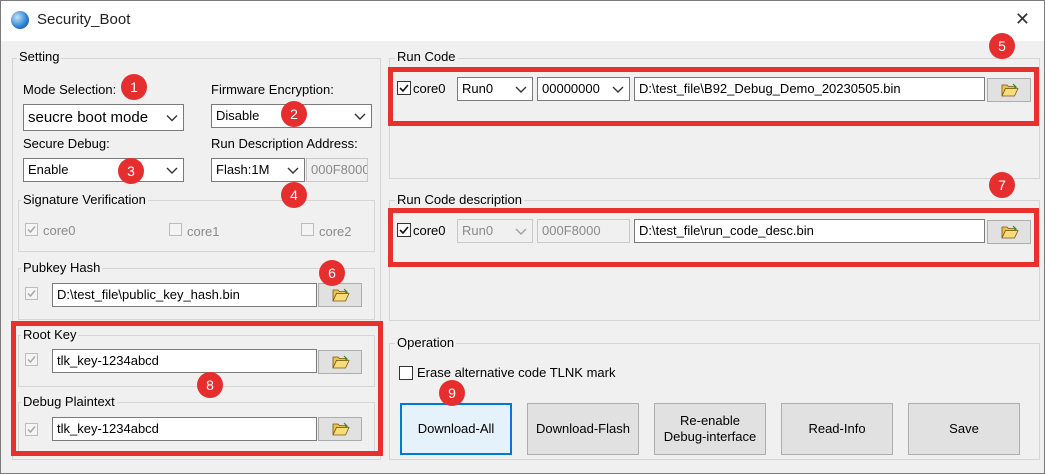 This screenshot has width=1045, height=474. What do you see at coordinates (210, 385) in the screenshot?
I see `badge-8: 8` at bounding box center [210, 385].